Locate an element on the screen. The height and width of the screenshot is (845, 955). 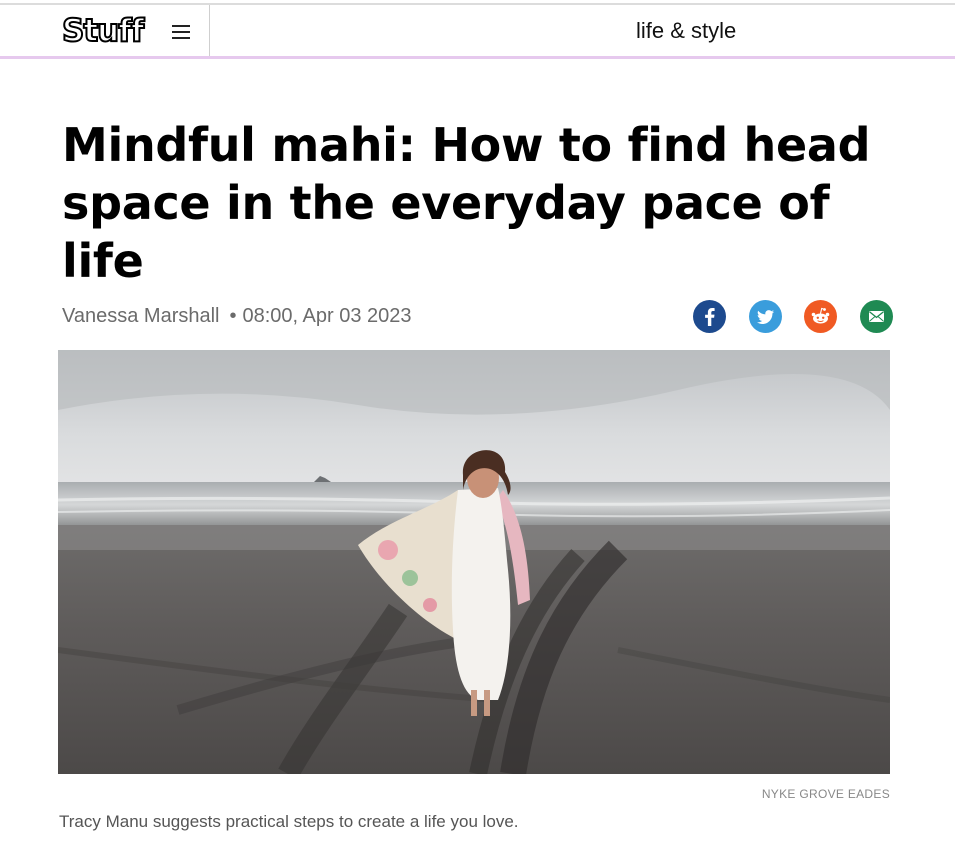
byline: Vanessa Marshall • 08:00, Apr 03 2023 is located at coordinates (237, 316).